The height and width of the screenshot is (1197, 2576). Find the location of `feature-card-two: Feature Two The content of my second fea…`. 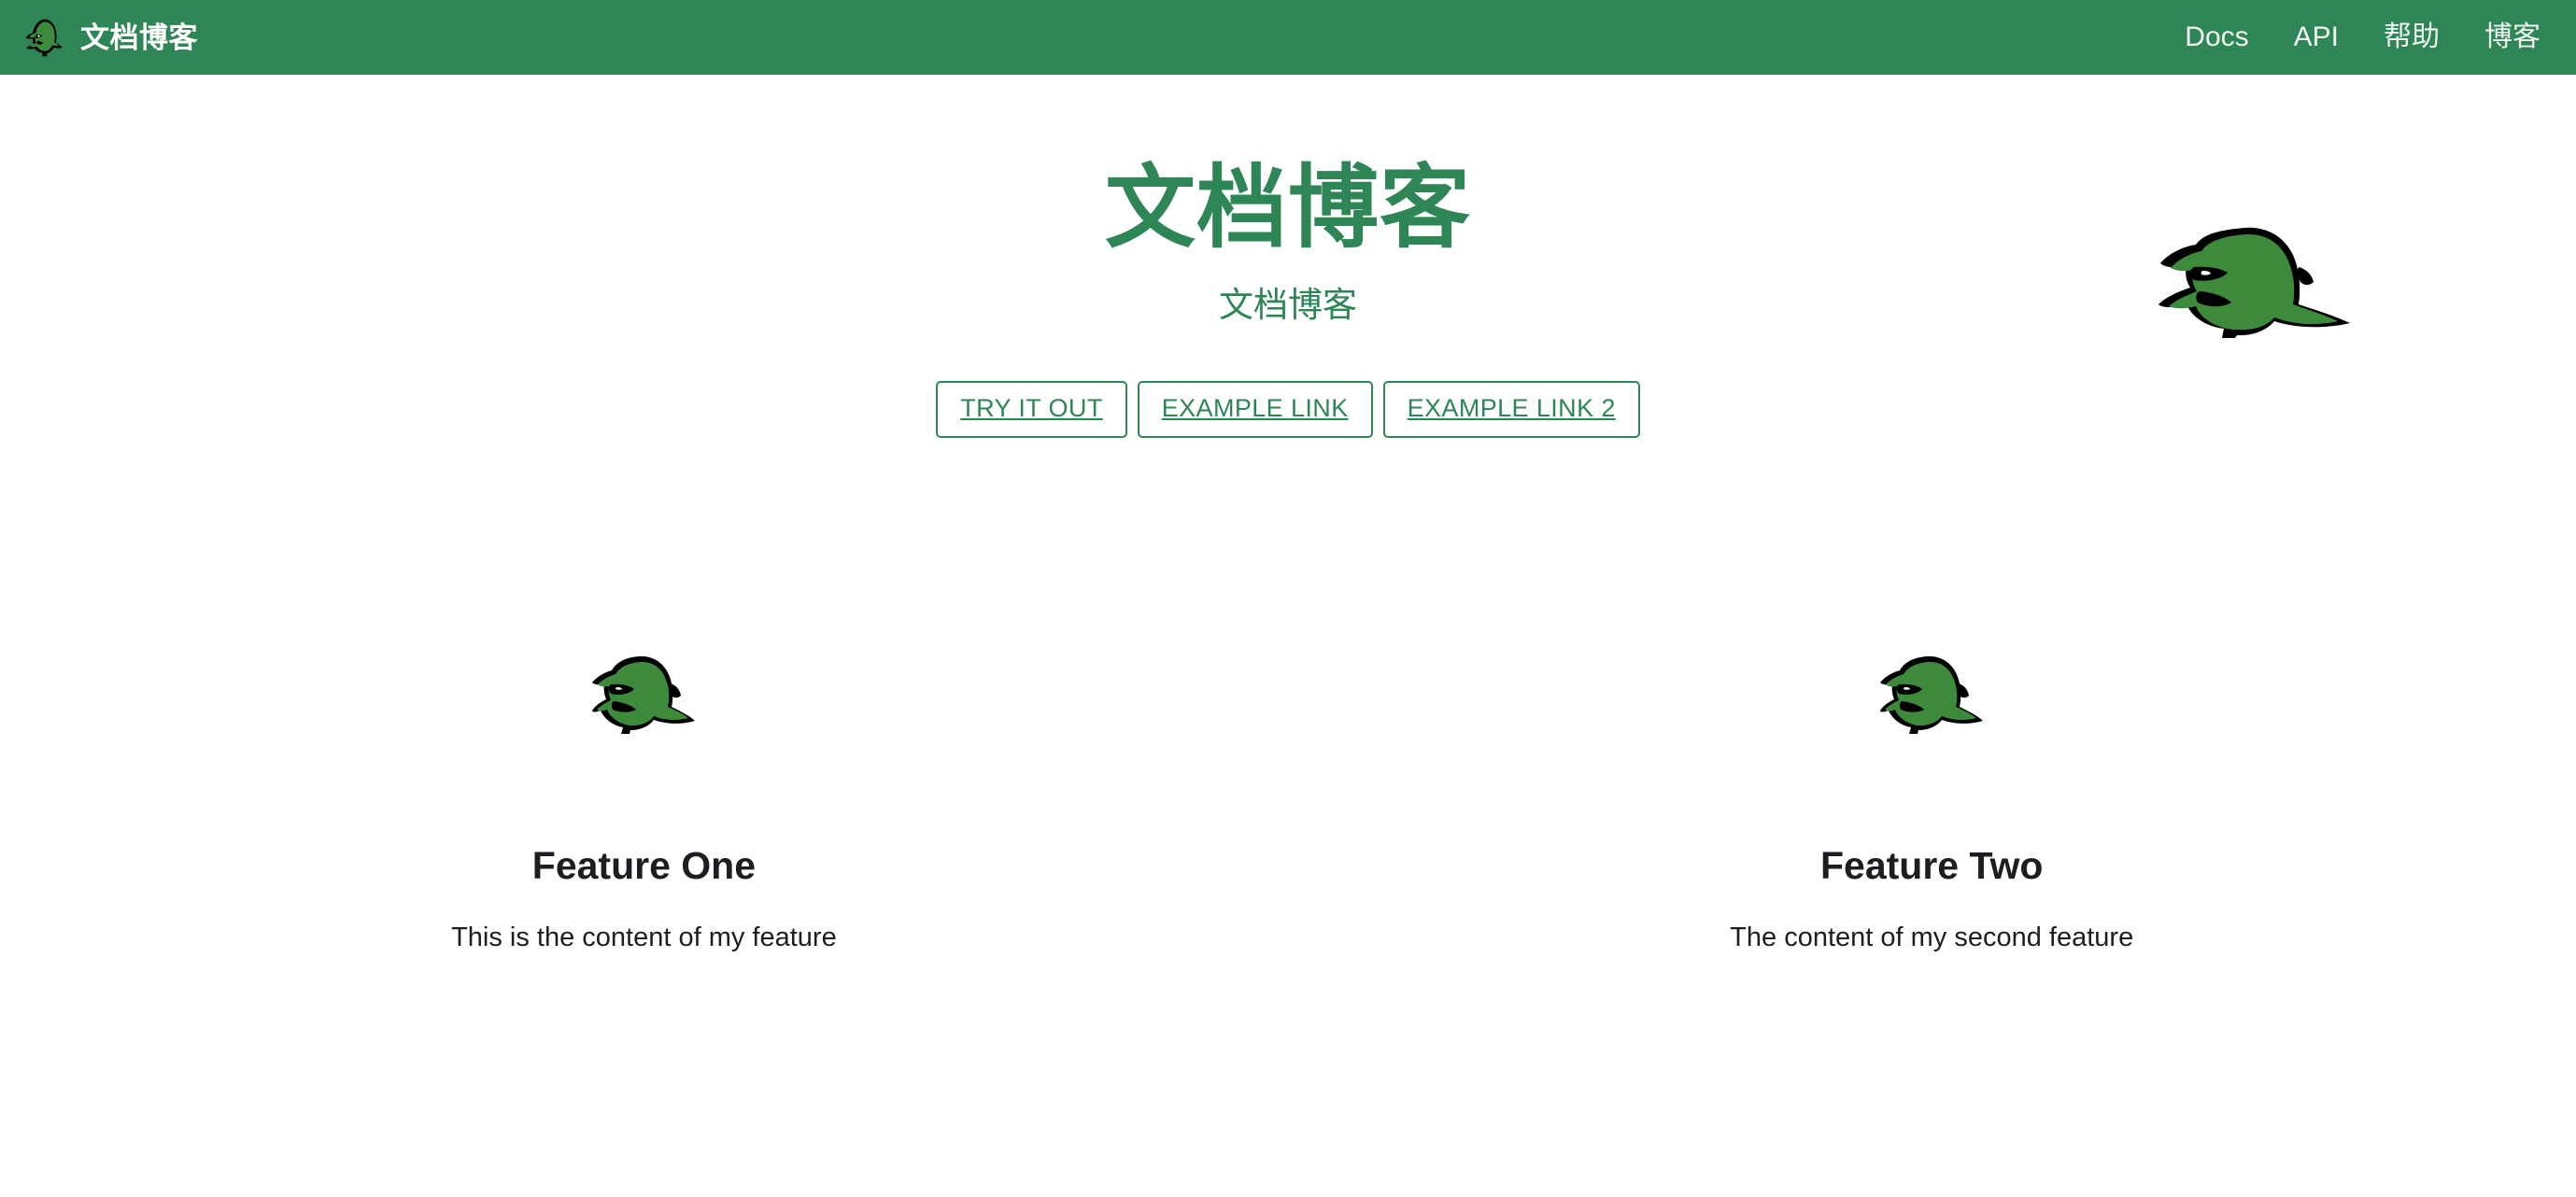

feature-card-two: Feature Two The content of my second fea… is located at coordinates (1932, 806).